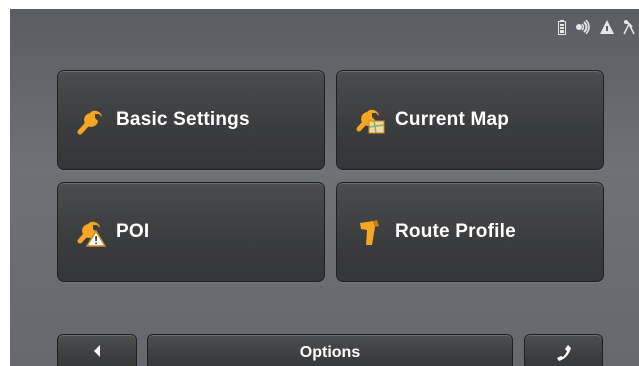 The height and width of the screenshot is (366, 639). Describe the element at coordinates (562, 27) in the screenshot. I see `battery-icon` at that location.